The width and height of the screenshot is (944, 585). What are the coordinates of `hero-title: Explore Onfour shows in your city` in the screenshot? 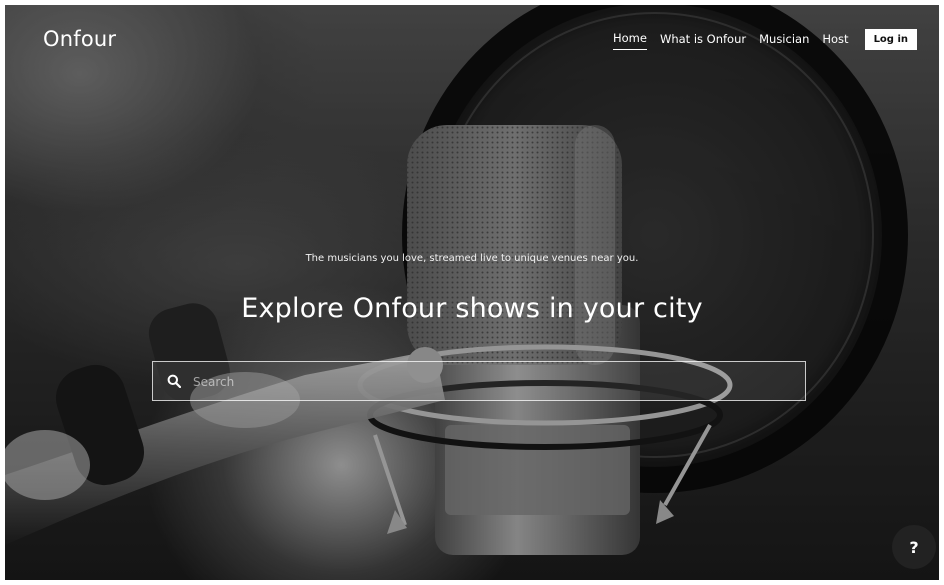 It's located at (472, 308).